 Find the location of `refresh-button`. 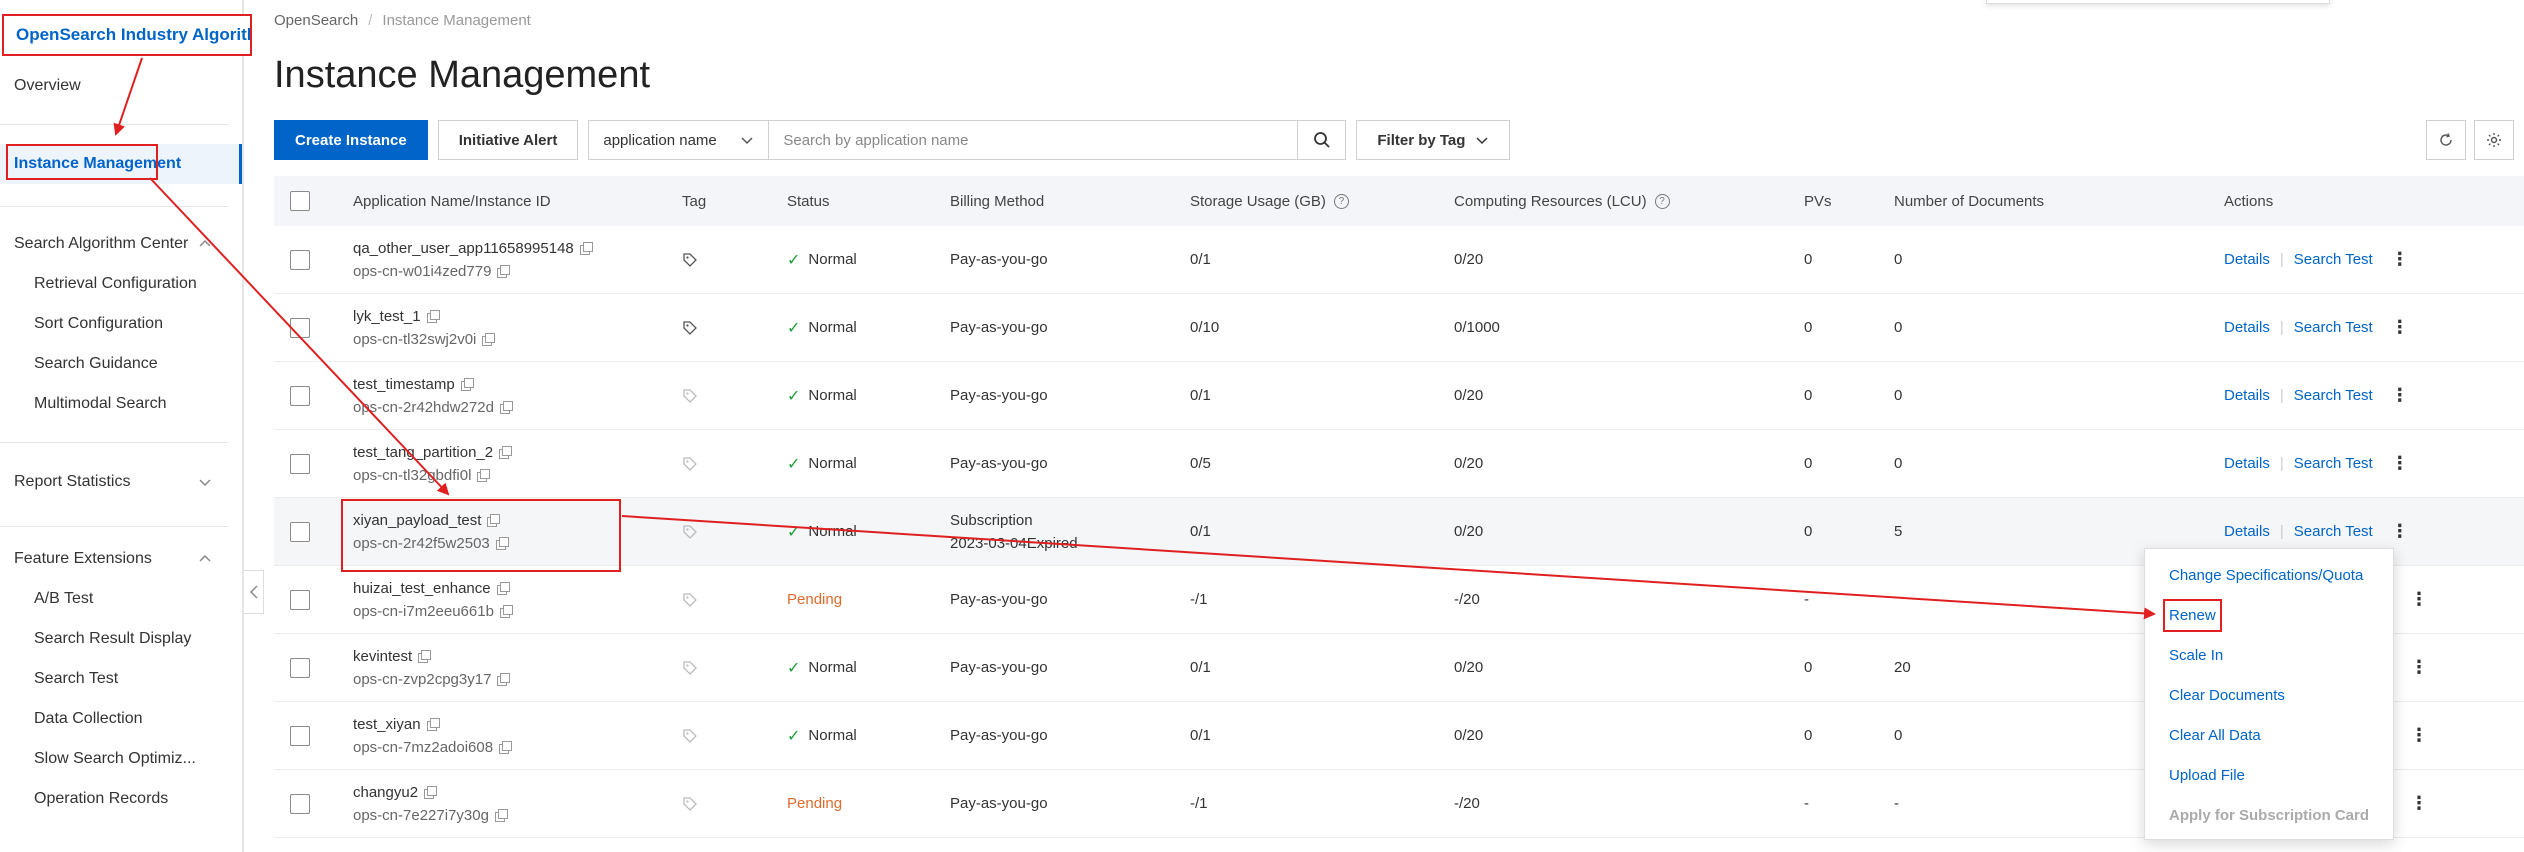

refresh-button is located at coordinates (2446, 140).